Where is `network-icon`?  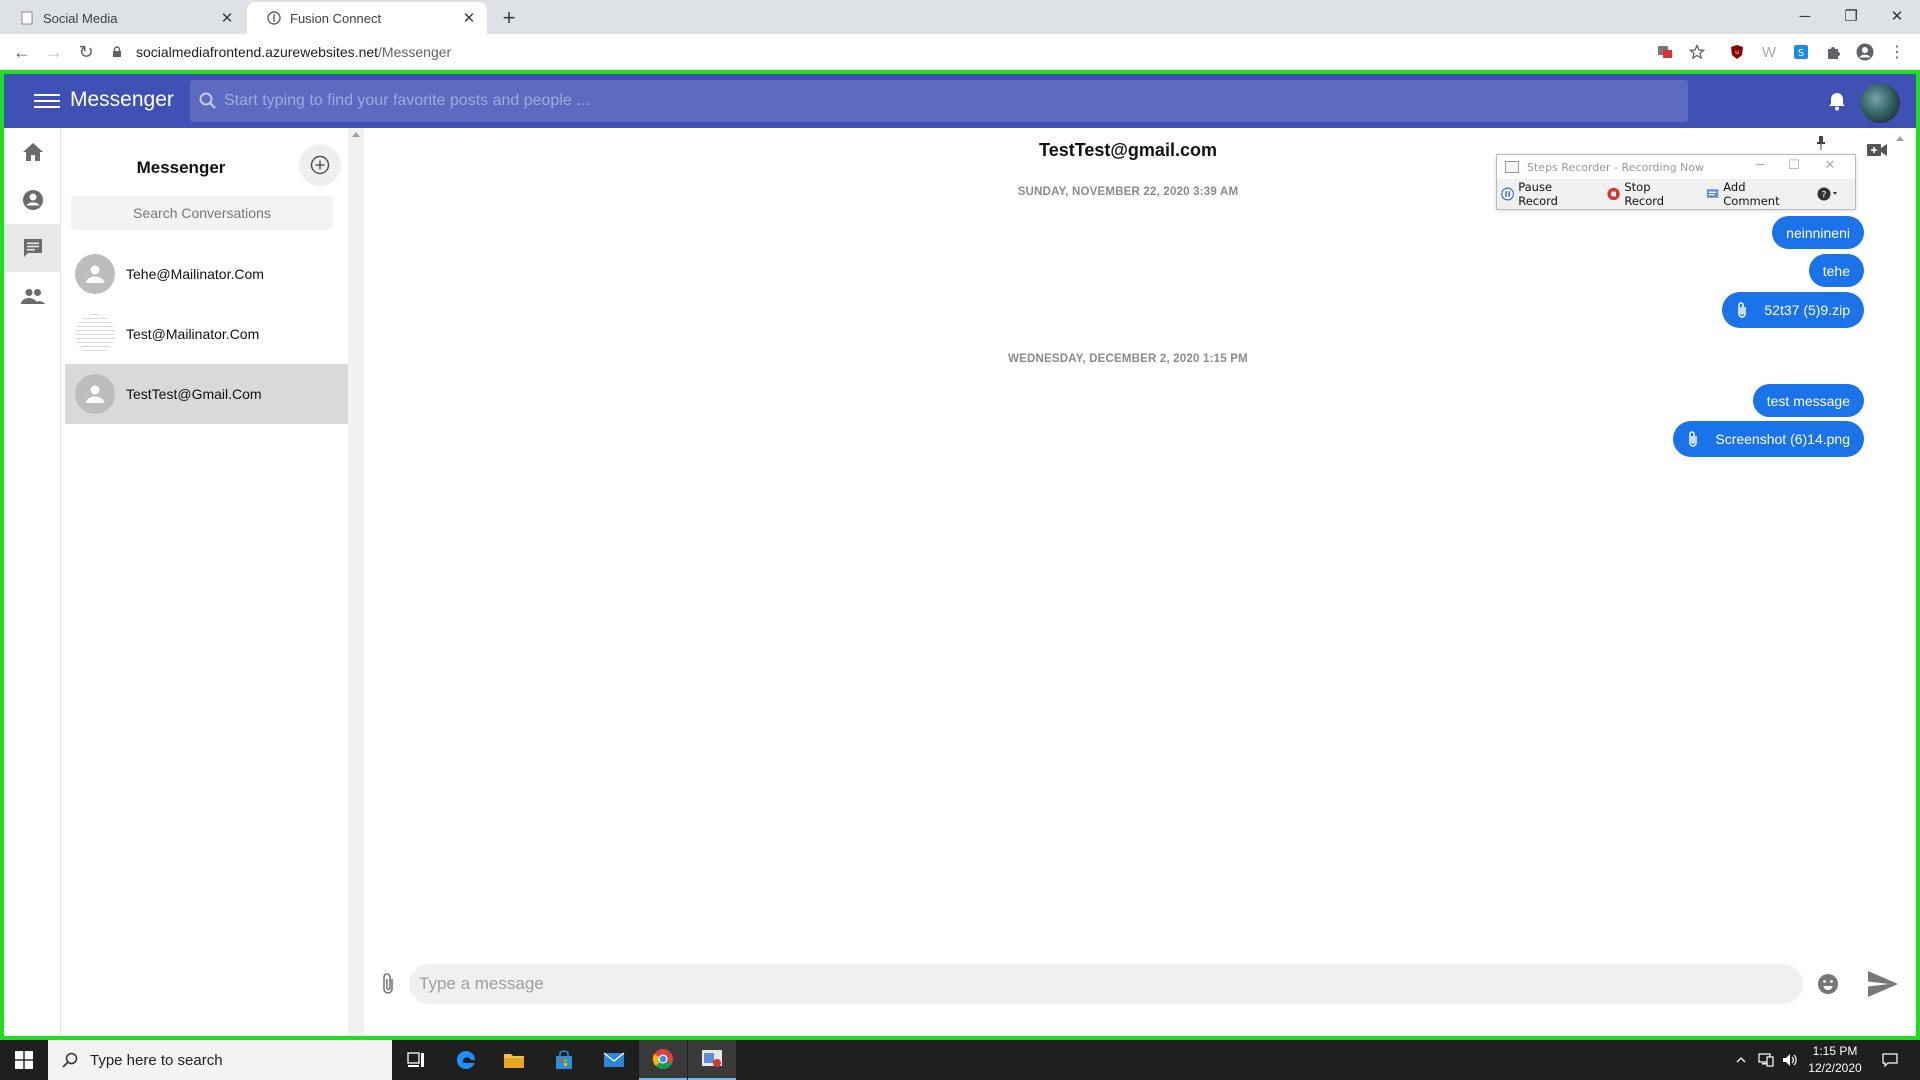
network-icon is located at coordinates (1766, 1060).